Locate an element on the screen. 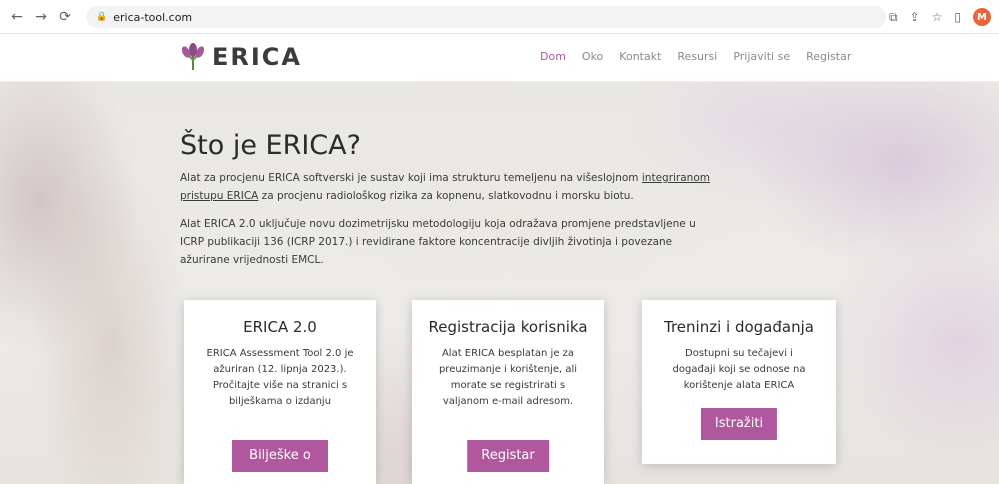 The width and height of the screenshot is (999, 484). forward-arrow-icon: → is located at coordinates (41, 17).